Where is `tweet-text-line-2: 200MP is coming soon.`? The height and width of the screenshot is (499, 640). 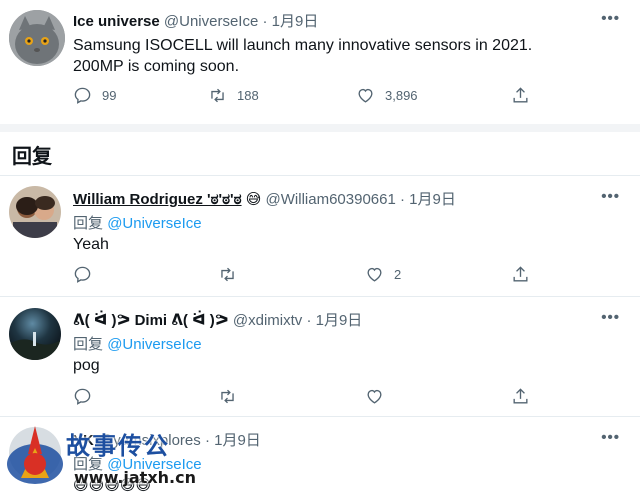
tweet-text-line-2: 200MP is coming soon. is located at coordinates (156, 66).